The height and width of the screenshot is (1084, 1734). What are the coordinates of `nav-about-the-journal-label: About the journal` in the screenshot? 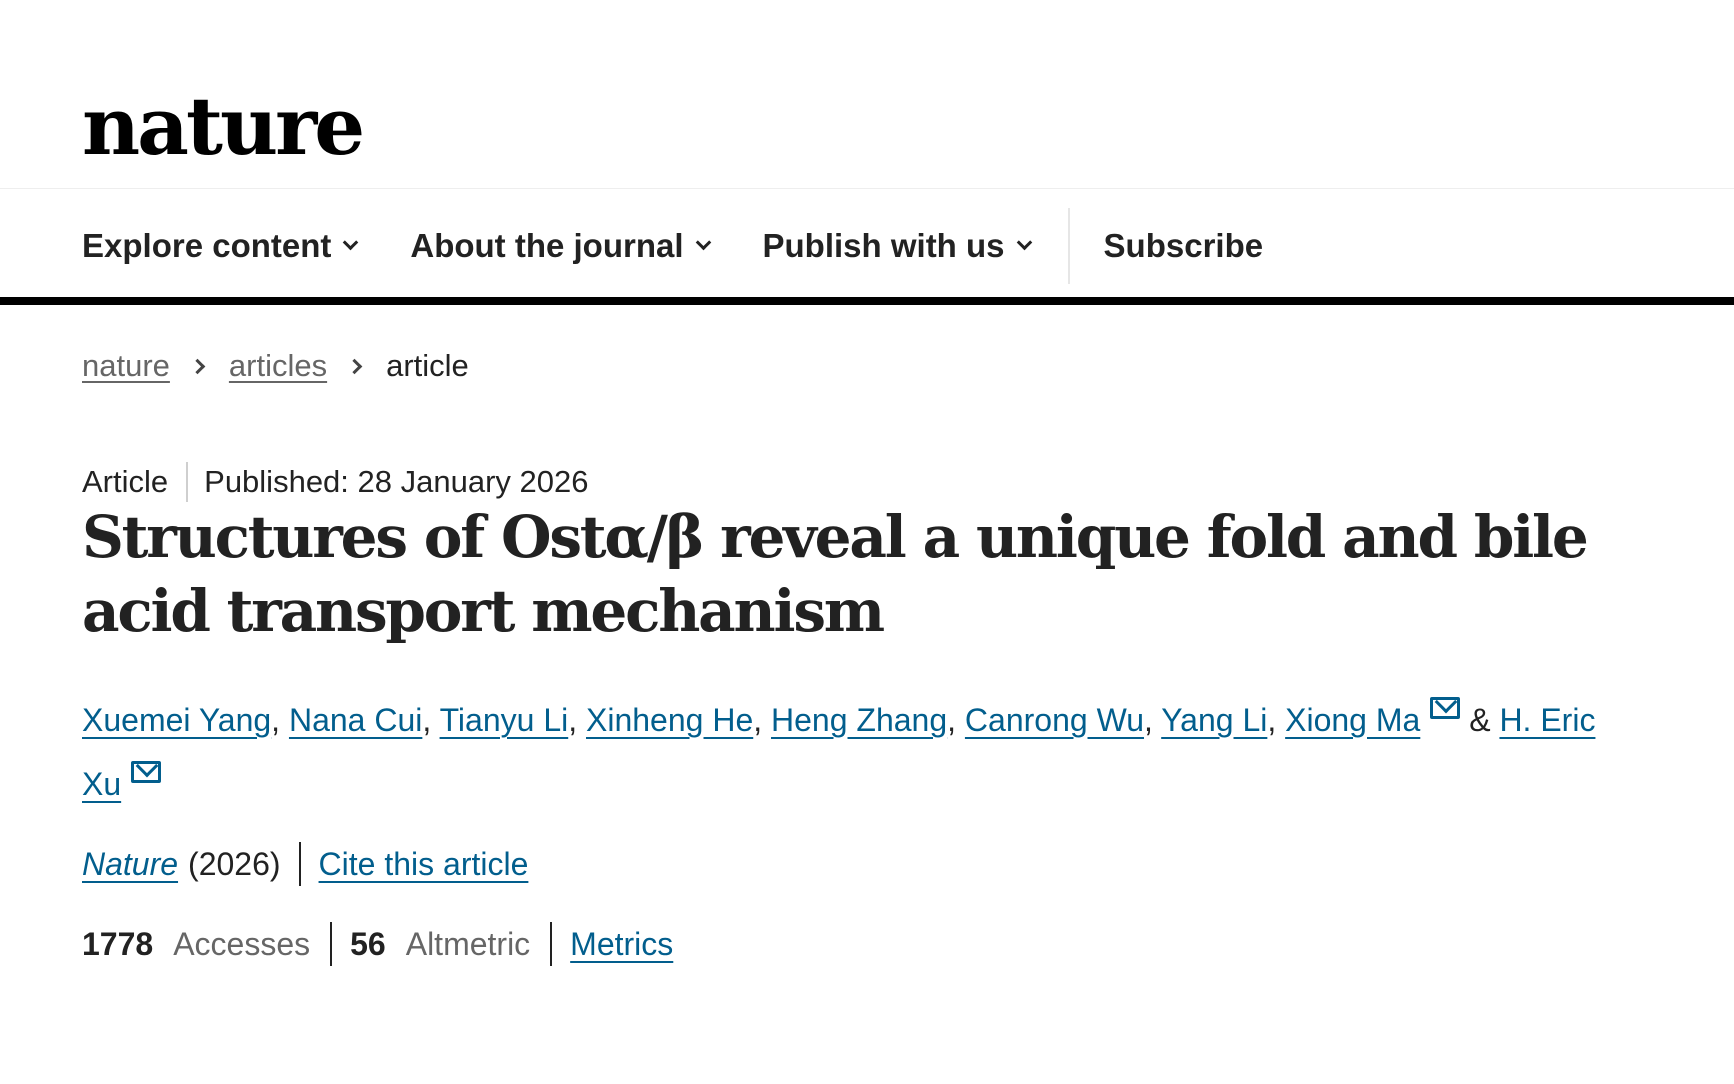 It's located at (547, 245).